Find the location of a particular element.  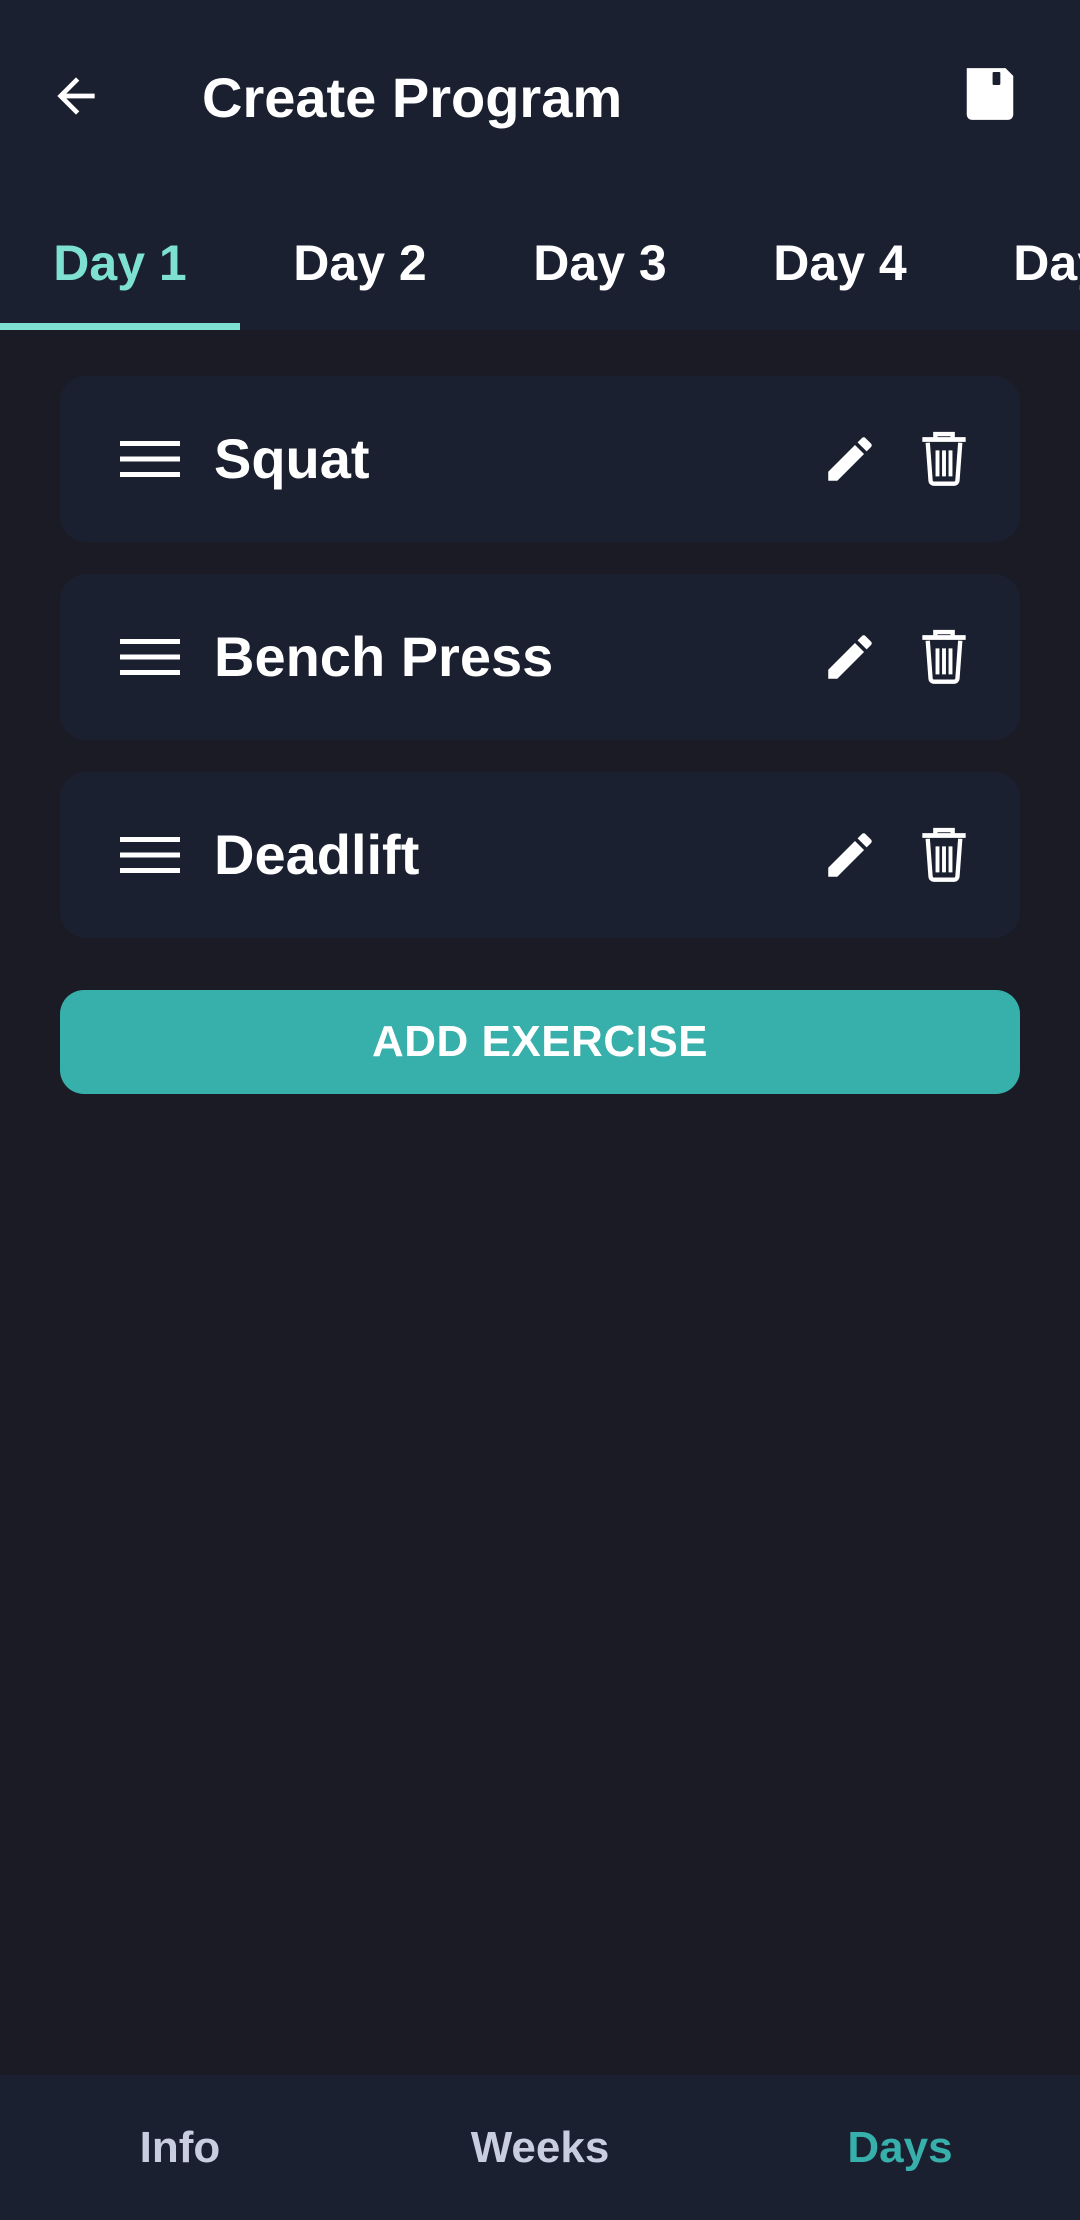

arrow-left-icon is located at coordinates (76, 96).